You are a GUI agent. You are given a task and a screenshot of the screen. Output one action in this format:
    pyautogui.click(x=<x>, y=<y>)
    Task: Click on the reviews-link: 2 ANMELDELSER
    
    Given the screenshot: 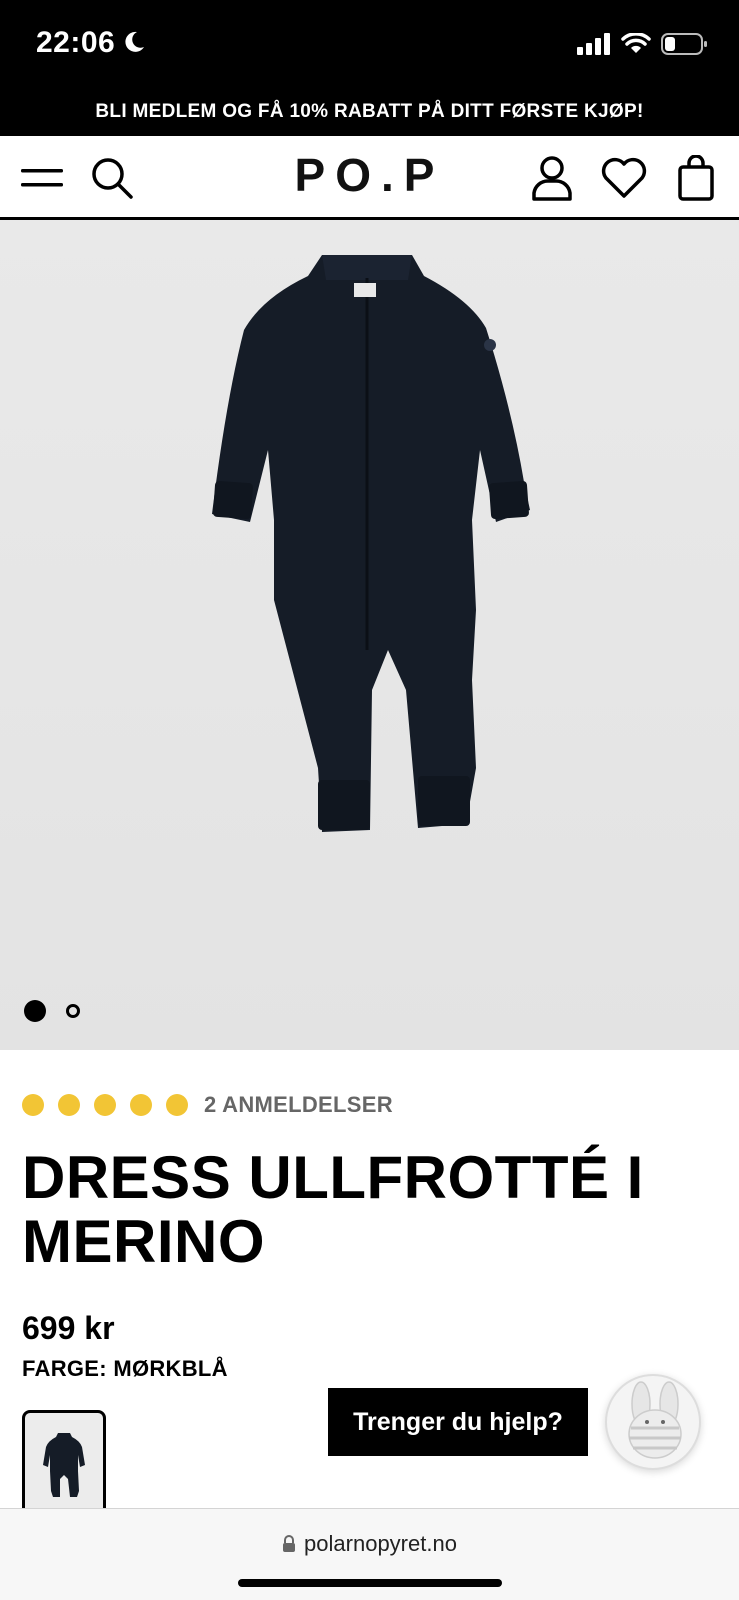 What is the action you would take?
    pyautogui.click(x=298, y=1105)
    